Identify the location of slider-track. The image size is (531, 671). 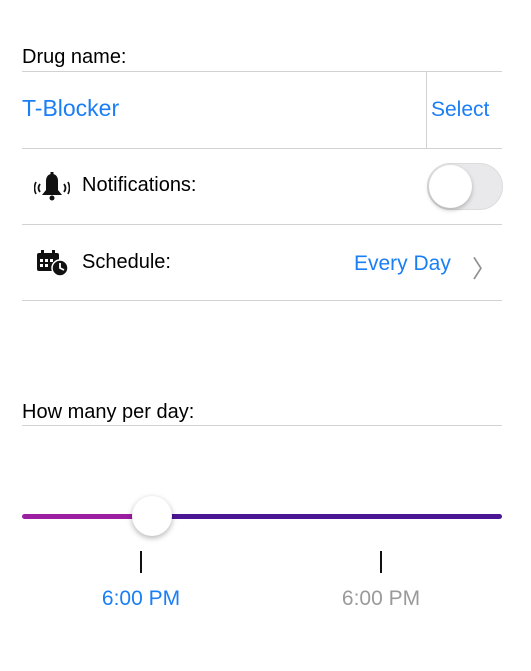
(327, 516).